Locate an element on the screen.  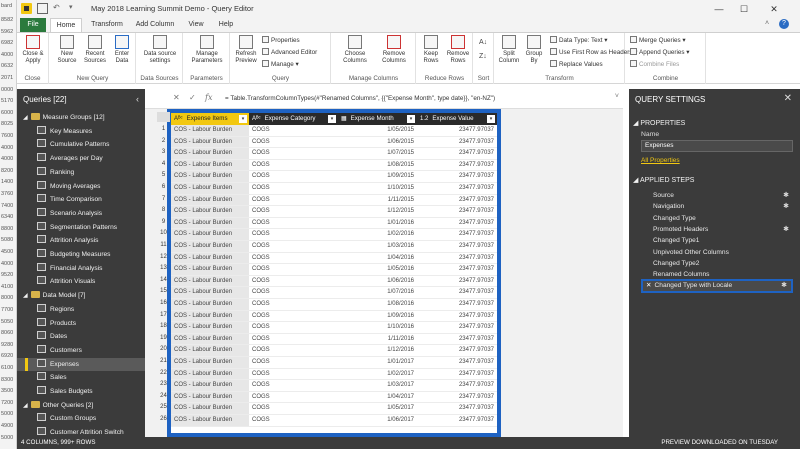
query-item: Ranking is located at coordinates (81, 173).